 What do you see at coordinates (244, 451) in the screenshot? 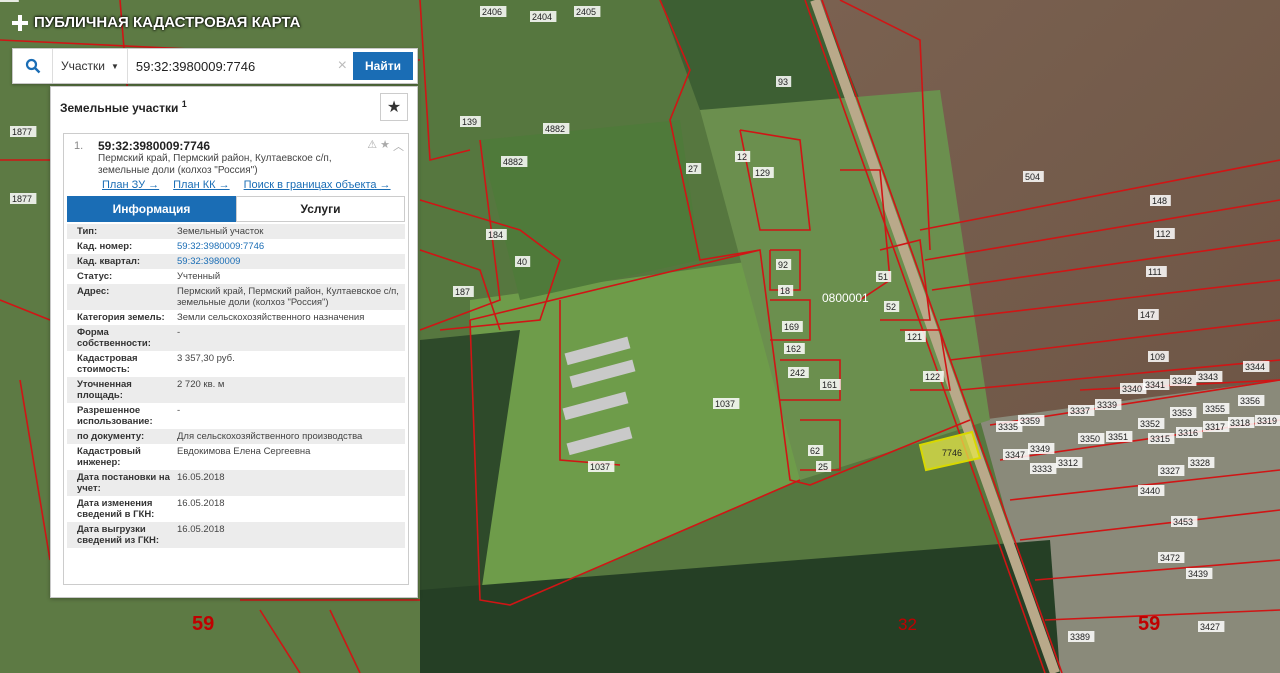
I see `info-value: Евдокимова Елена Сергеевна` at bounding box center [244, 451].